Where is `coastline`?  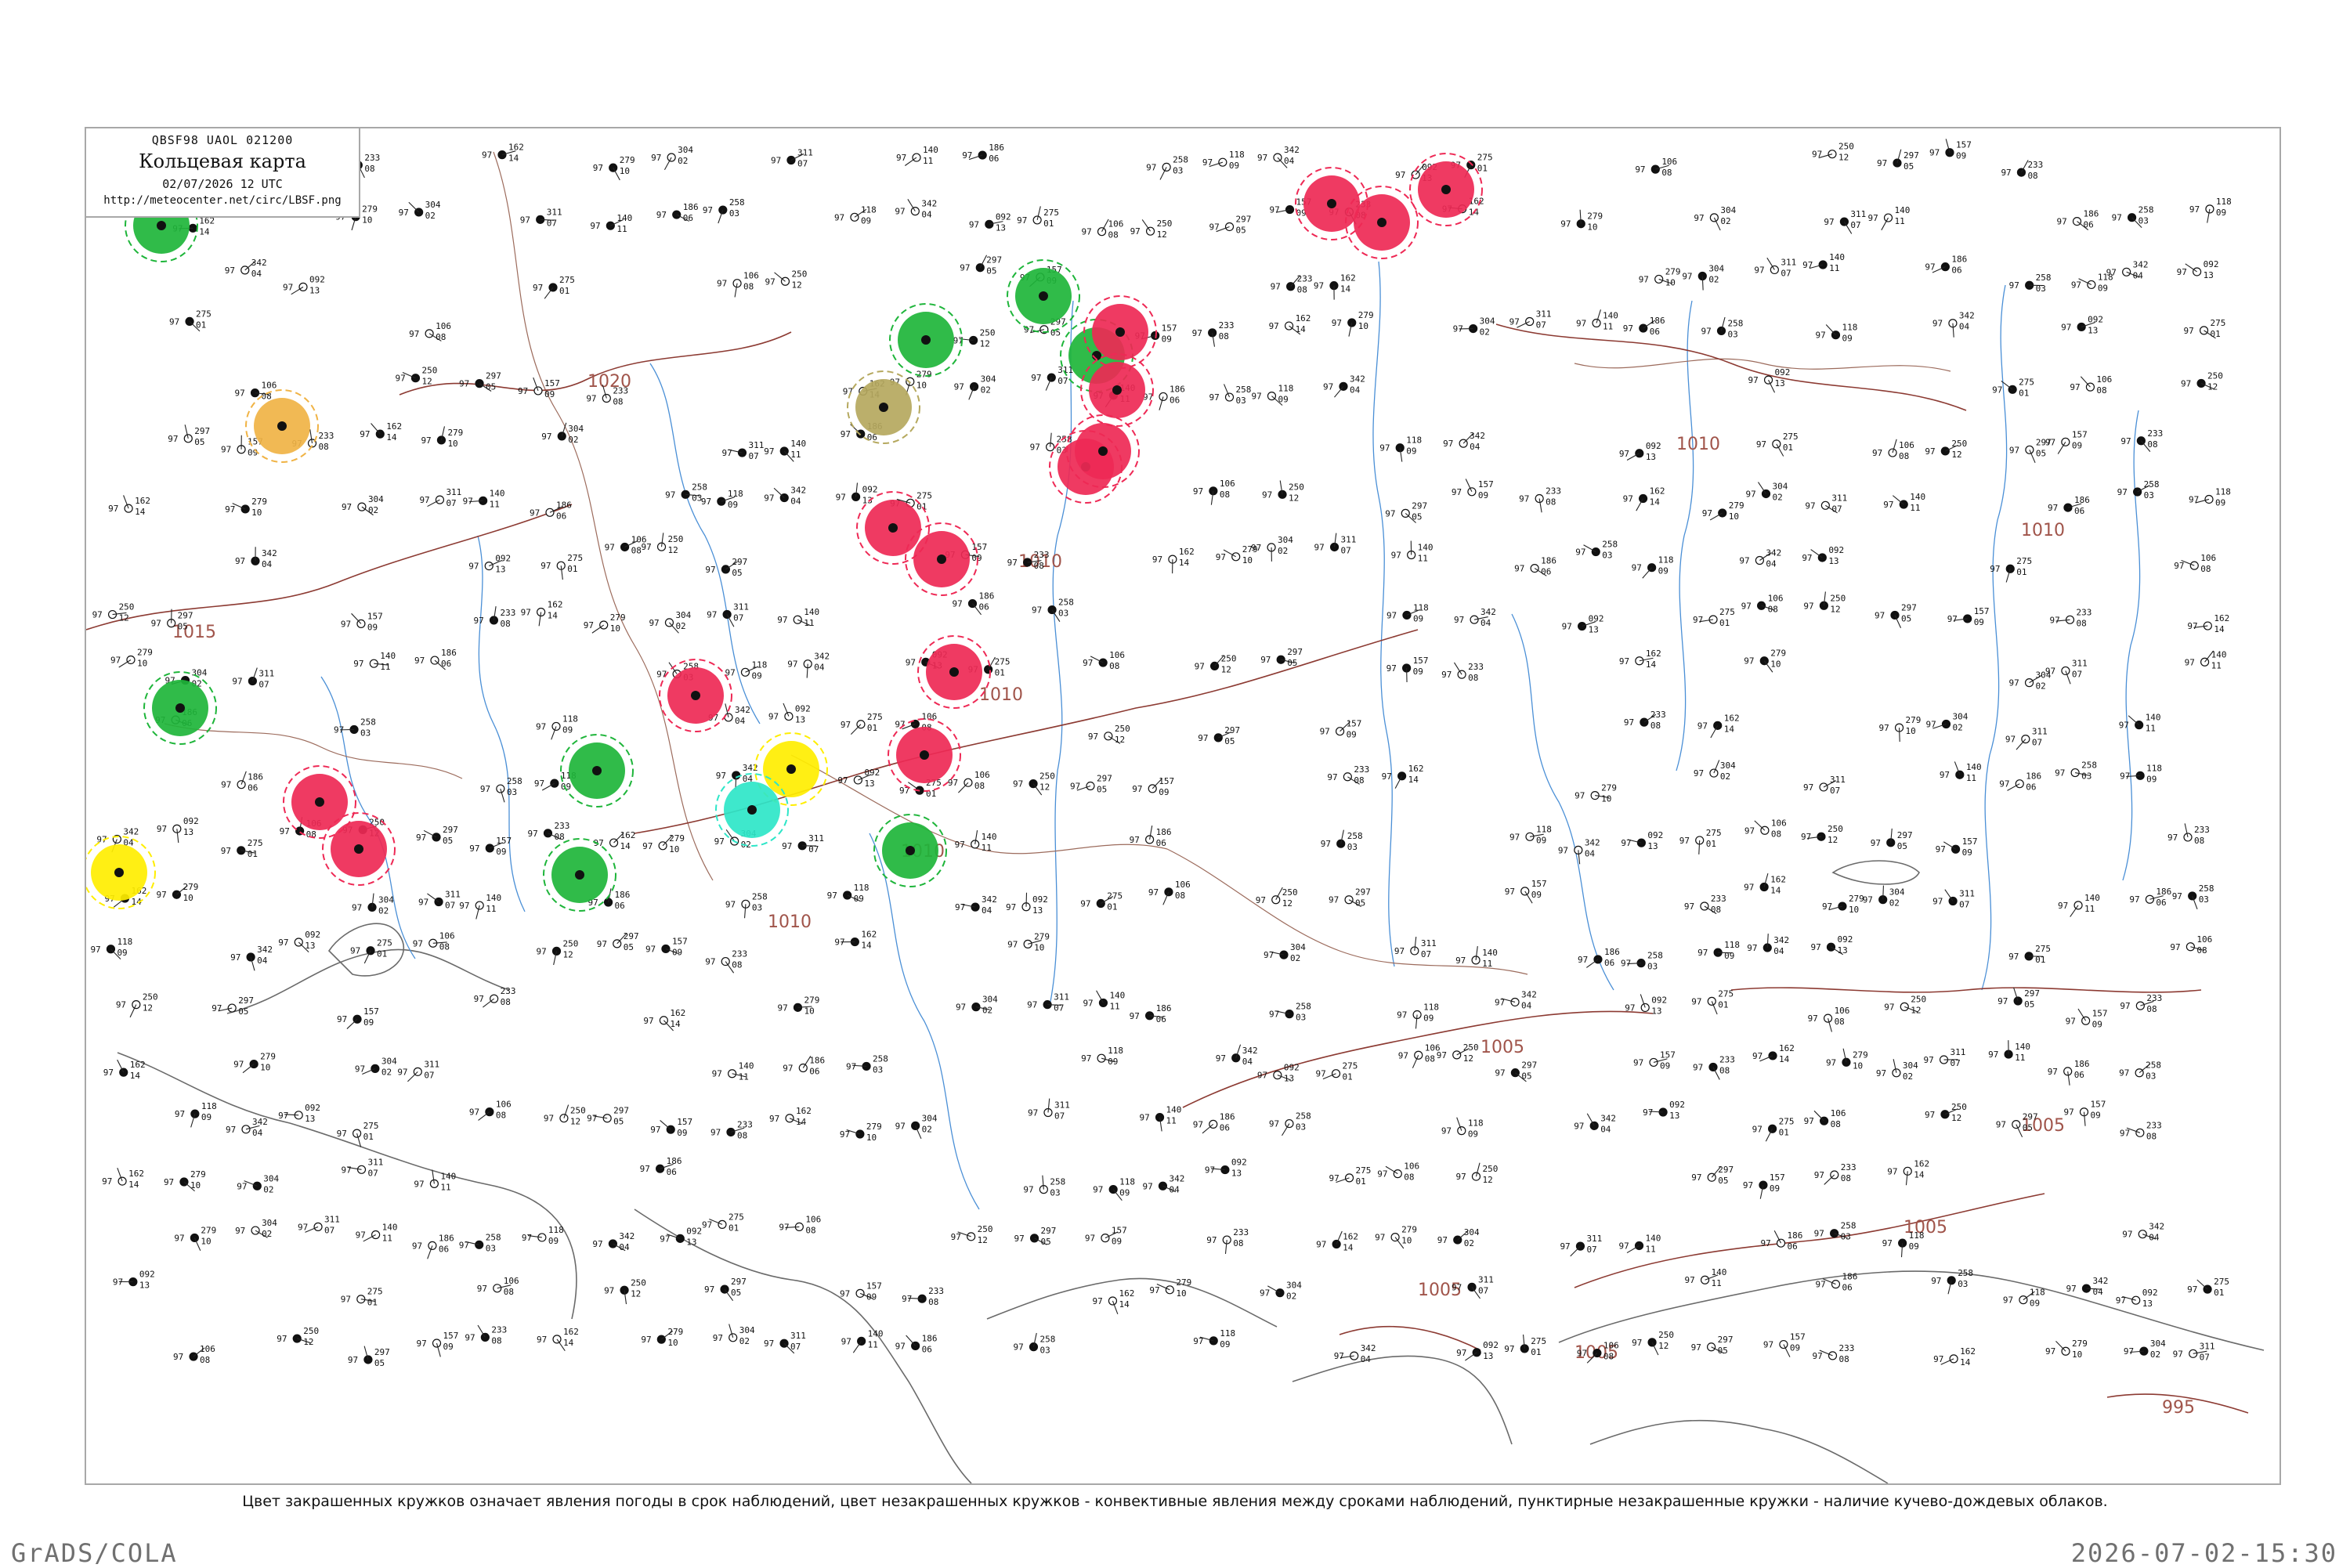 coastline is located at coordinates (803, 1346).